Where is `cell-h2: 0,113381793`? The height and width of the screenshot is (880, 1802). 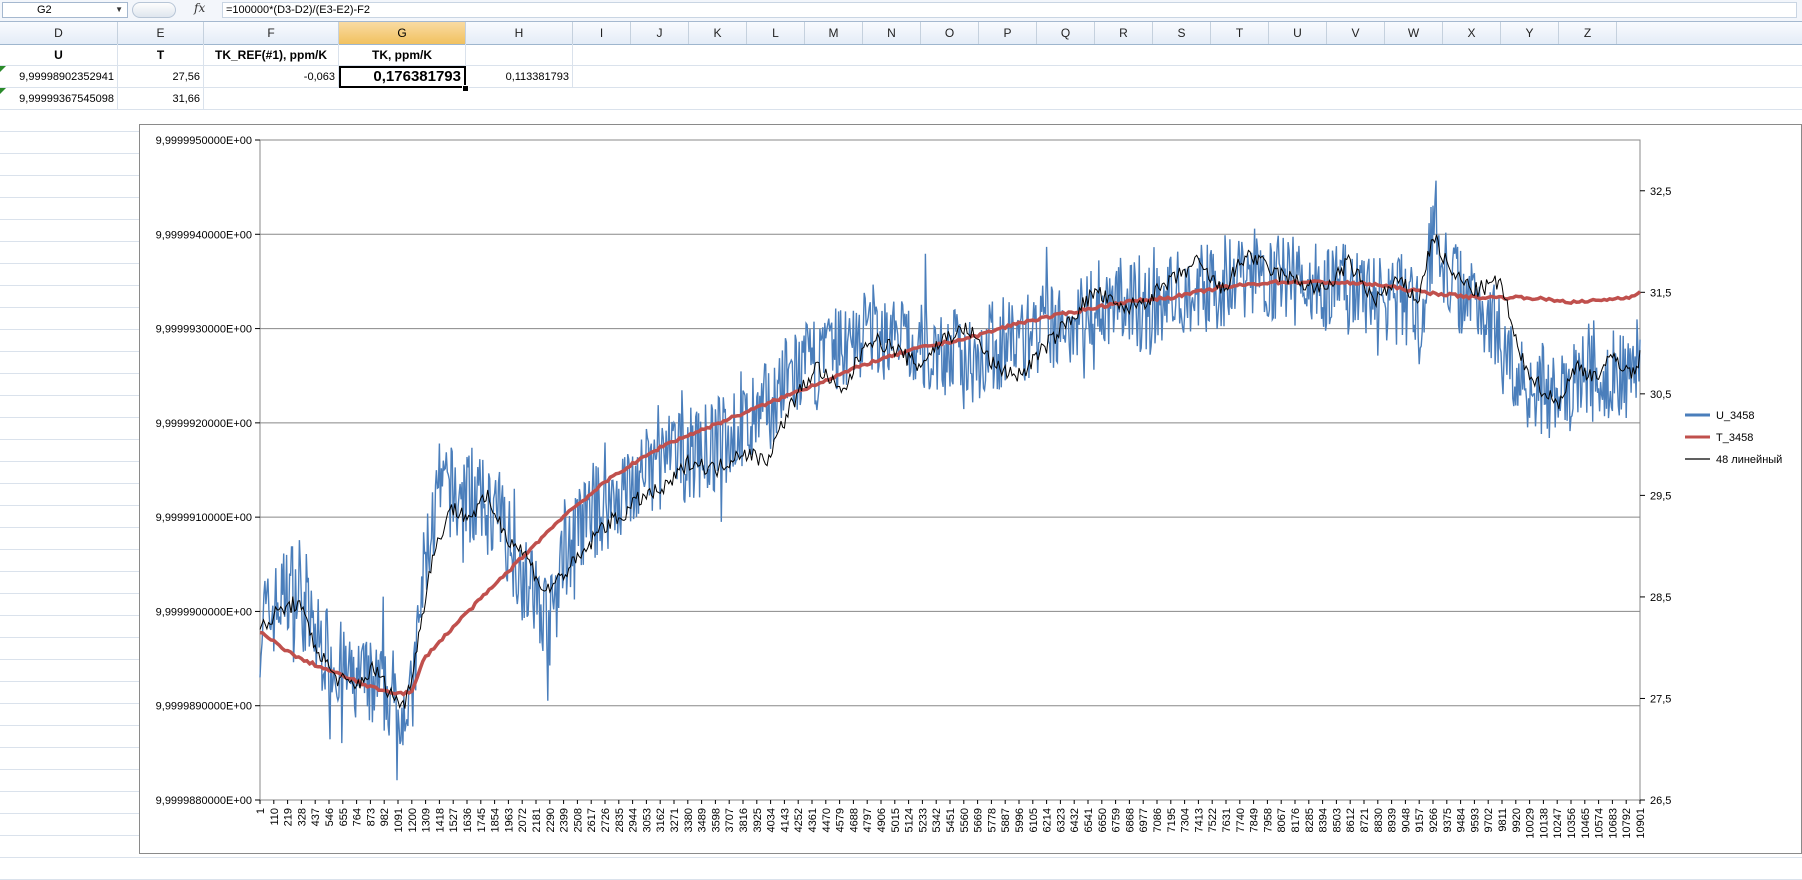 cell-h2: 0,113381793 is located at coordinates (519, 77).